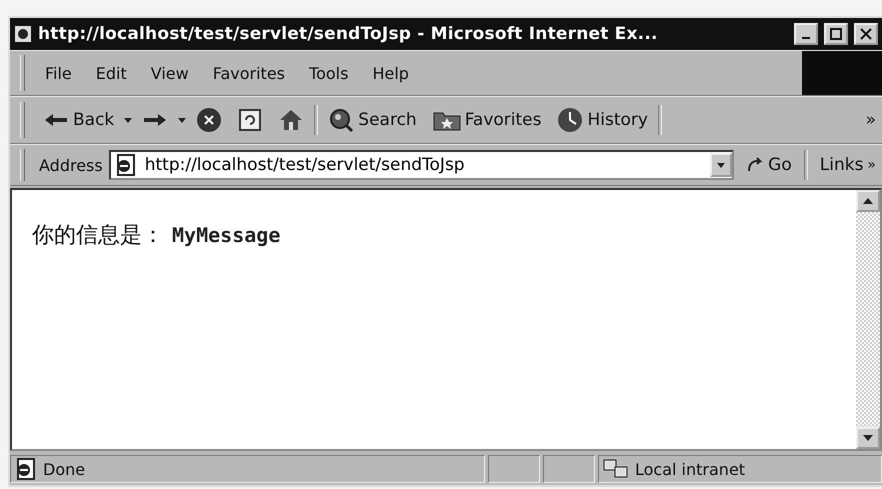 The image size is (882, 489). What do you see at coordinates (769, 165) in the screenshot?
I see `go-button: Go` at bounding box center [769, 165].